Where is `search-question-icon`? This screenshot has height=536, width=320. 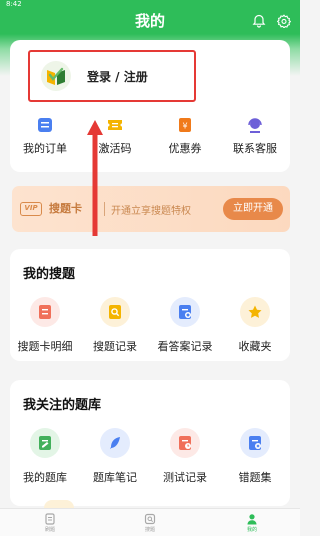
search-question-icon is located at coordinates (150, 519).